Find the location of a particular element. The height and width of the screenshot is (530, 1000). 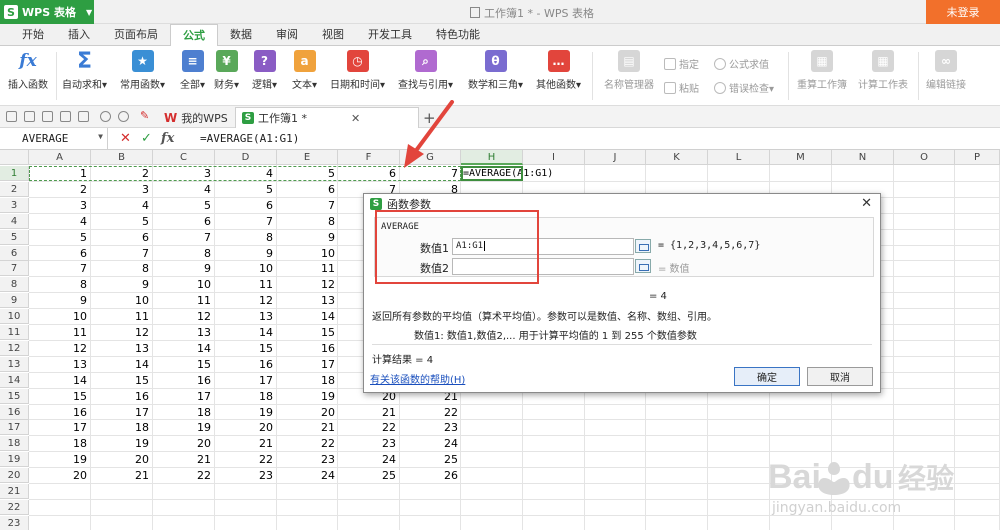

cell-b4: 5 is located at coordinates (121, 221).